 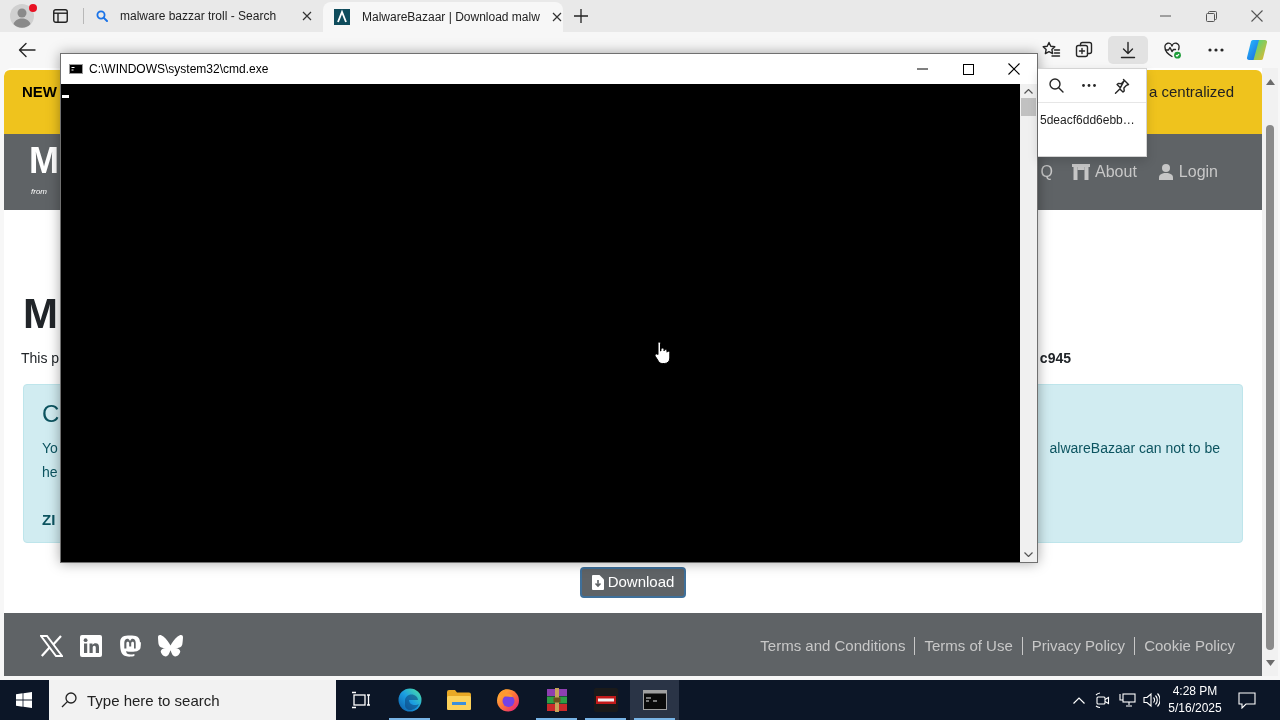 I want to click on taskbar-button, so click(x=654, y=700).